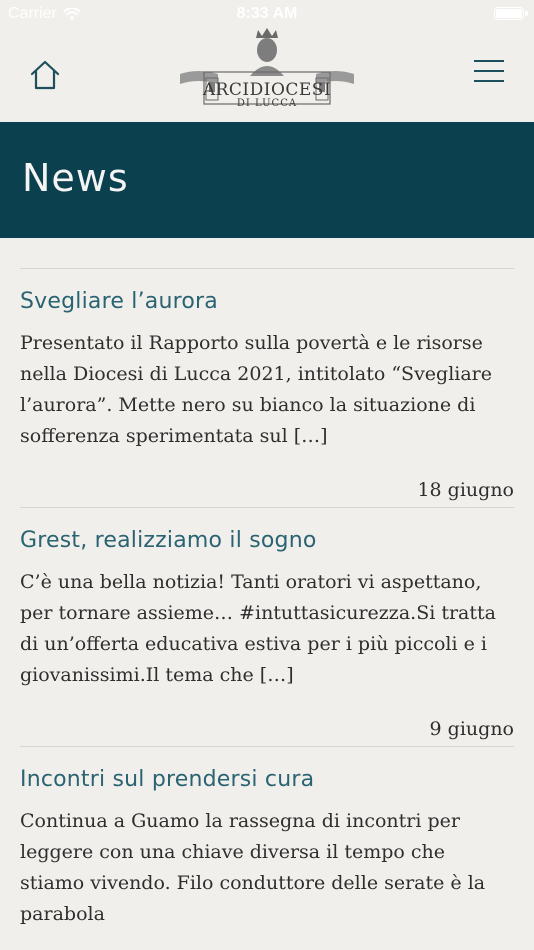  Describe the element at coordinates (267, 540) in the screenshot. I see `news-title: Grest, realizziamo il sogno` at that location.